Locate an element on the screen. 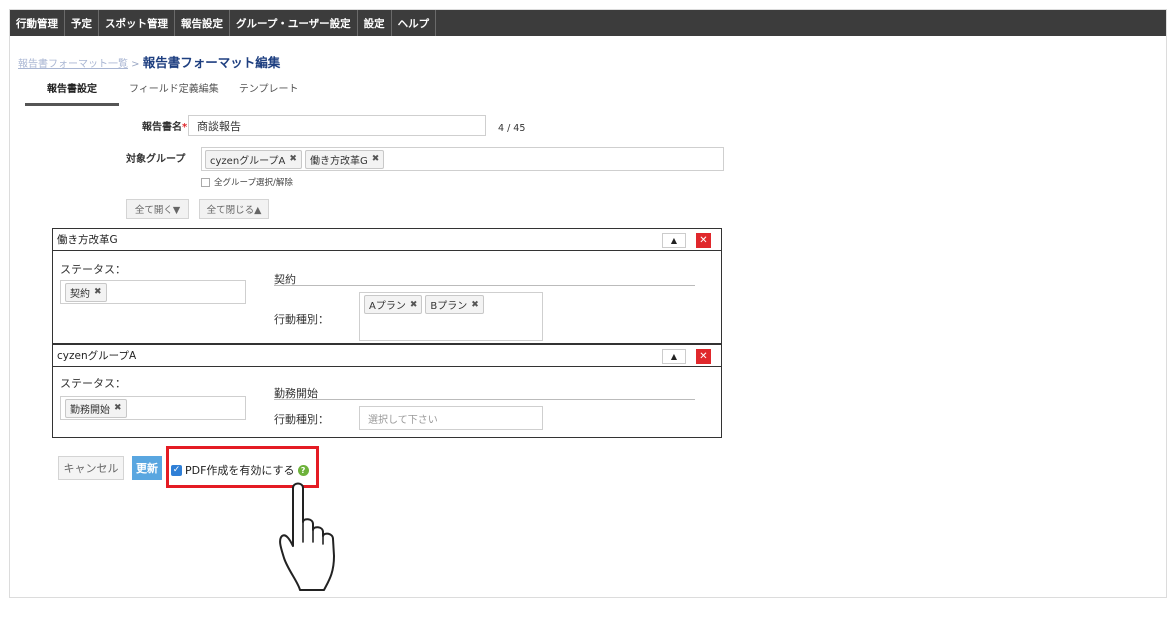 This screenshot has height=623, width=1176. update-button: 更新 is located at coordinates (147, 468).